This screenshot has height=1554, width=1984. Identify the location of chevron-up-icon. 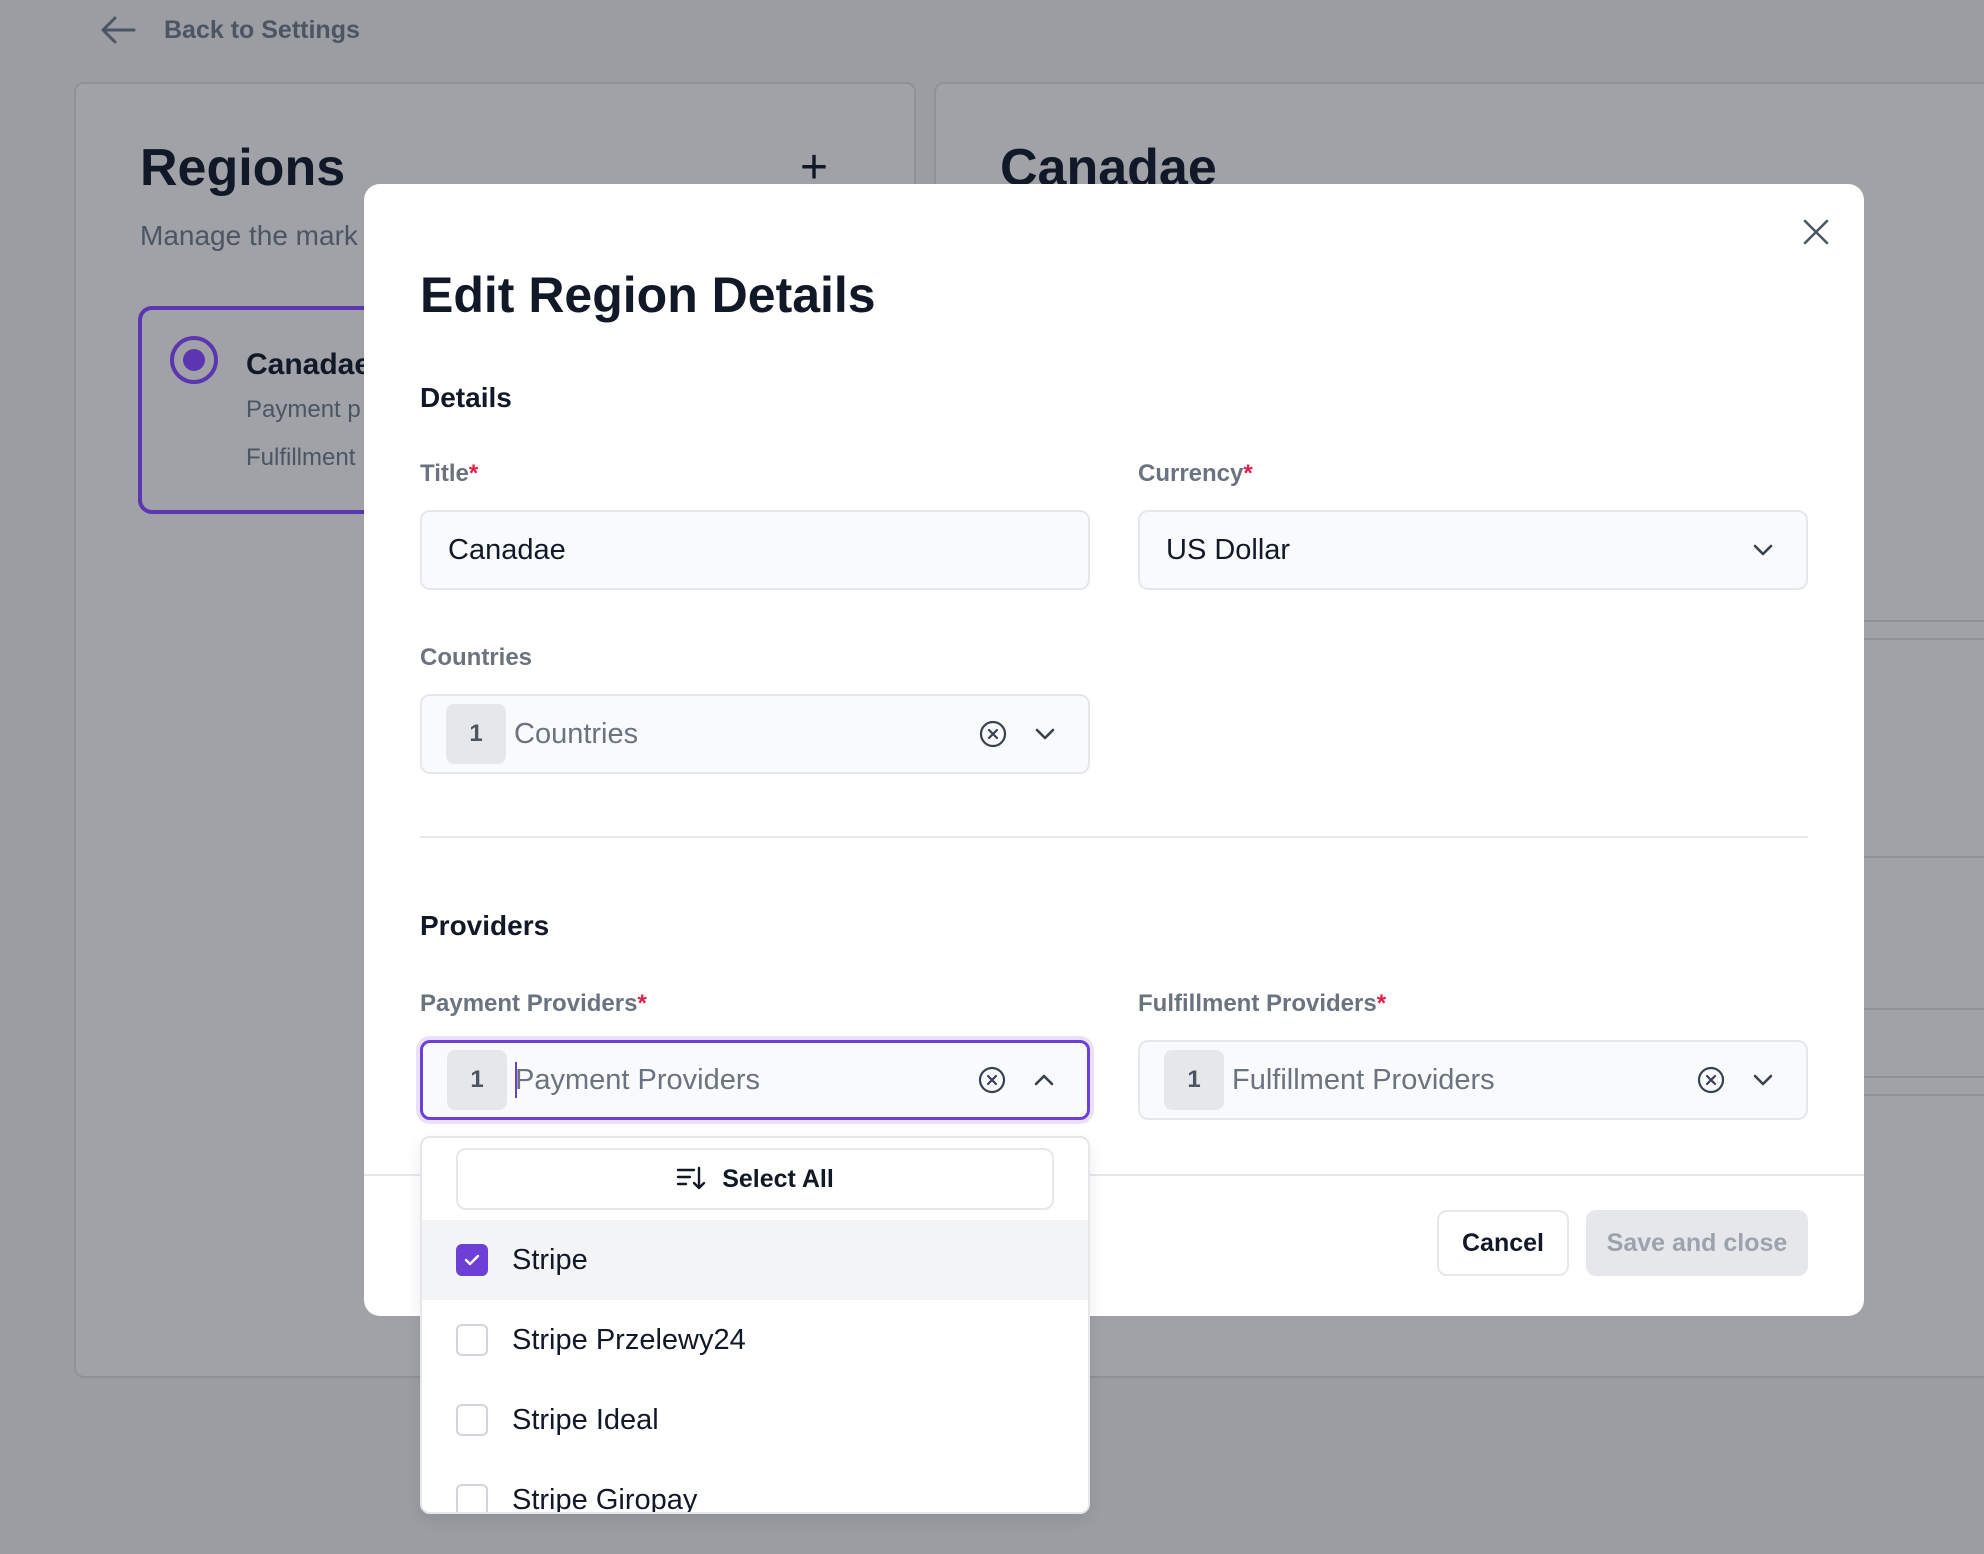
(1044, 1080).